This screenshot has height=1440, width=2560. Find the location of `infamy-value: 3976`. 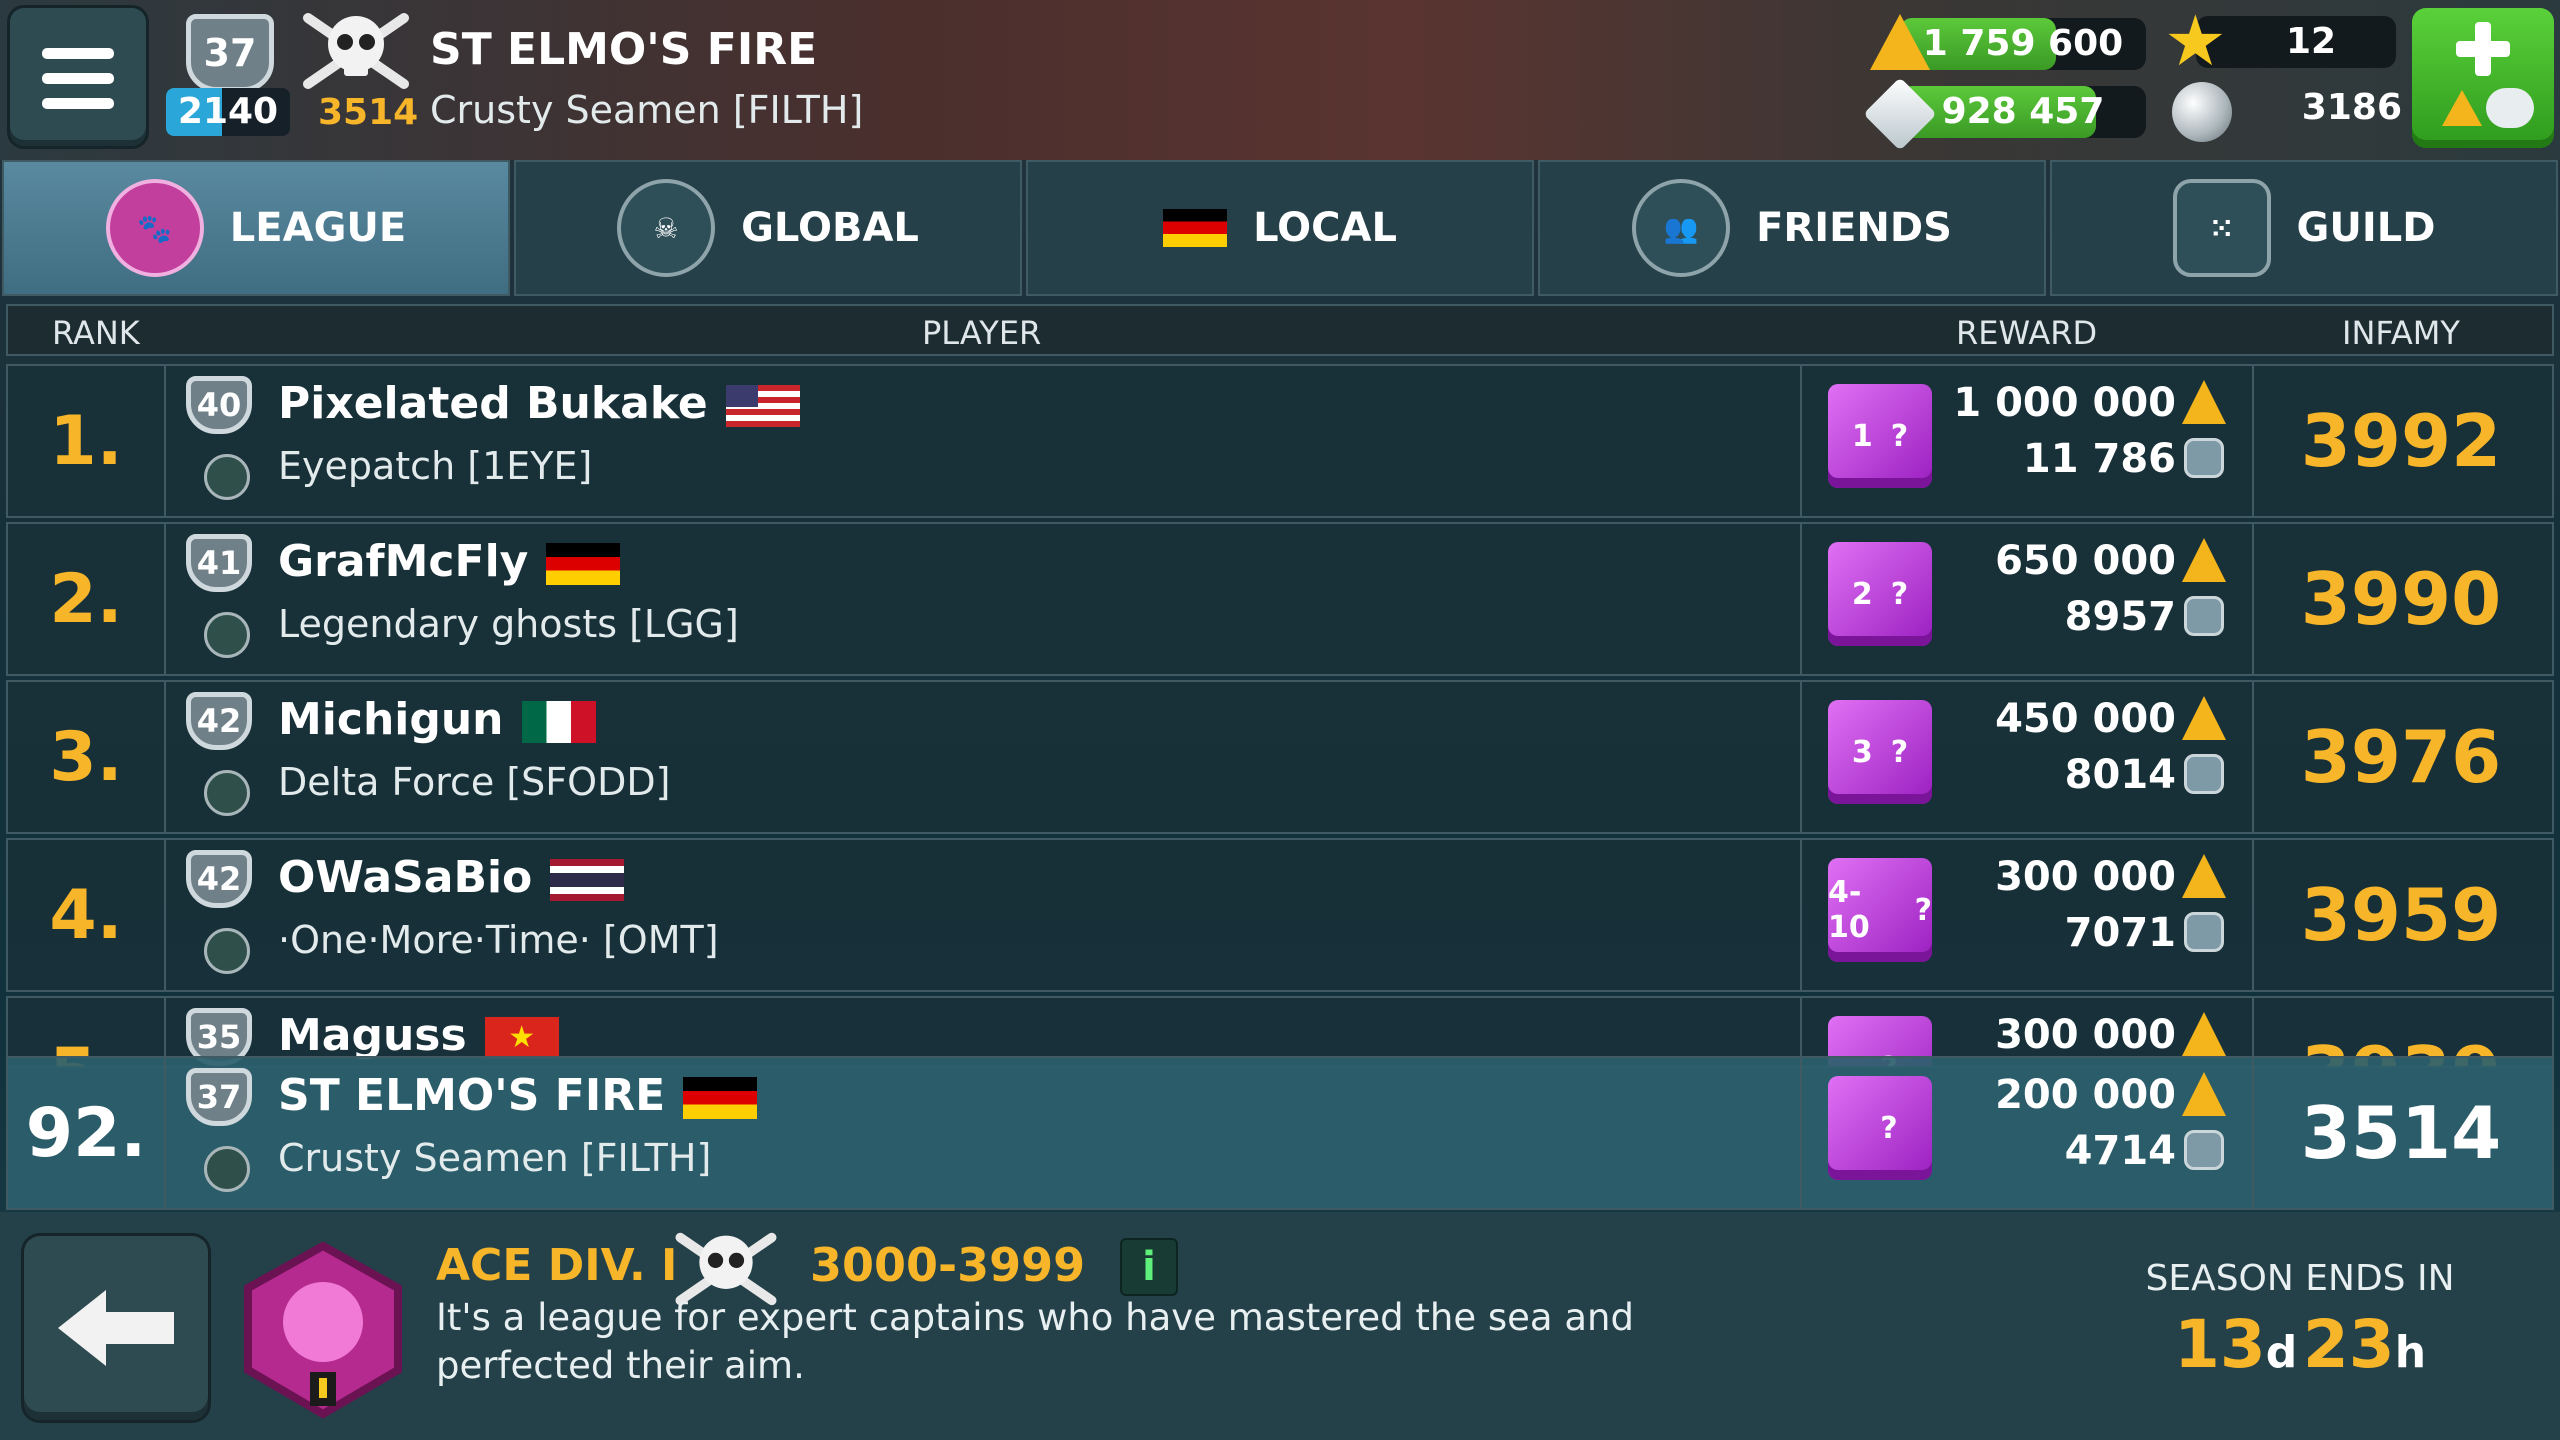

infamy-value: 3976 is located at coordinates (2401, 757).